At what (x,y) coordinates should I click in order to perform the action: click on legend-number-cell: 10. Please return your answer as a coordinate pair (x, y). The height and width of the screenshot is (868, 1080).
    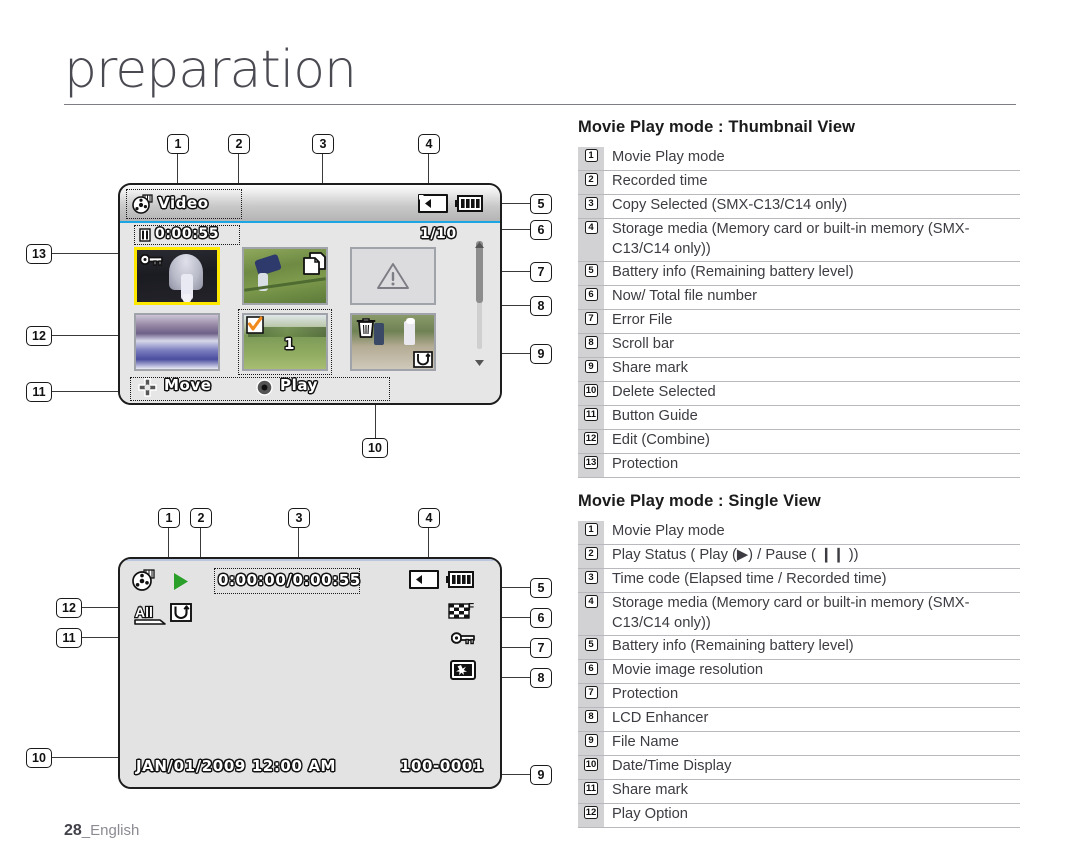
    Looking at the image, I should click on (591, 394).